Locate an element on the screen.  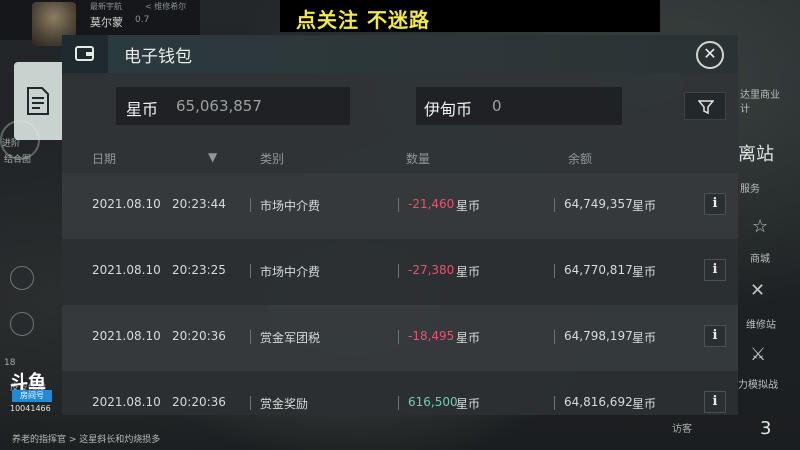
row-balance: 64,770,817 is located at coordinates (598, 270).